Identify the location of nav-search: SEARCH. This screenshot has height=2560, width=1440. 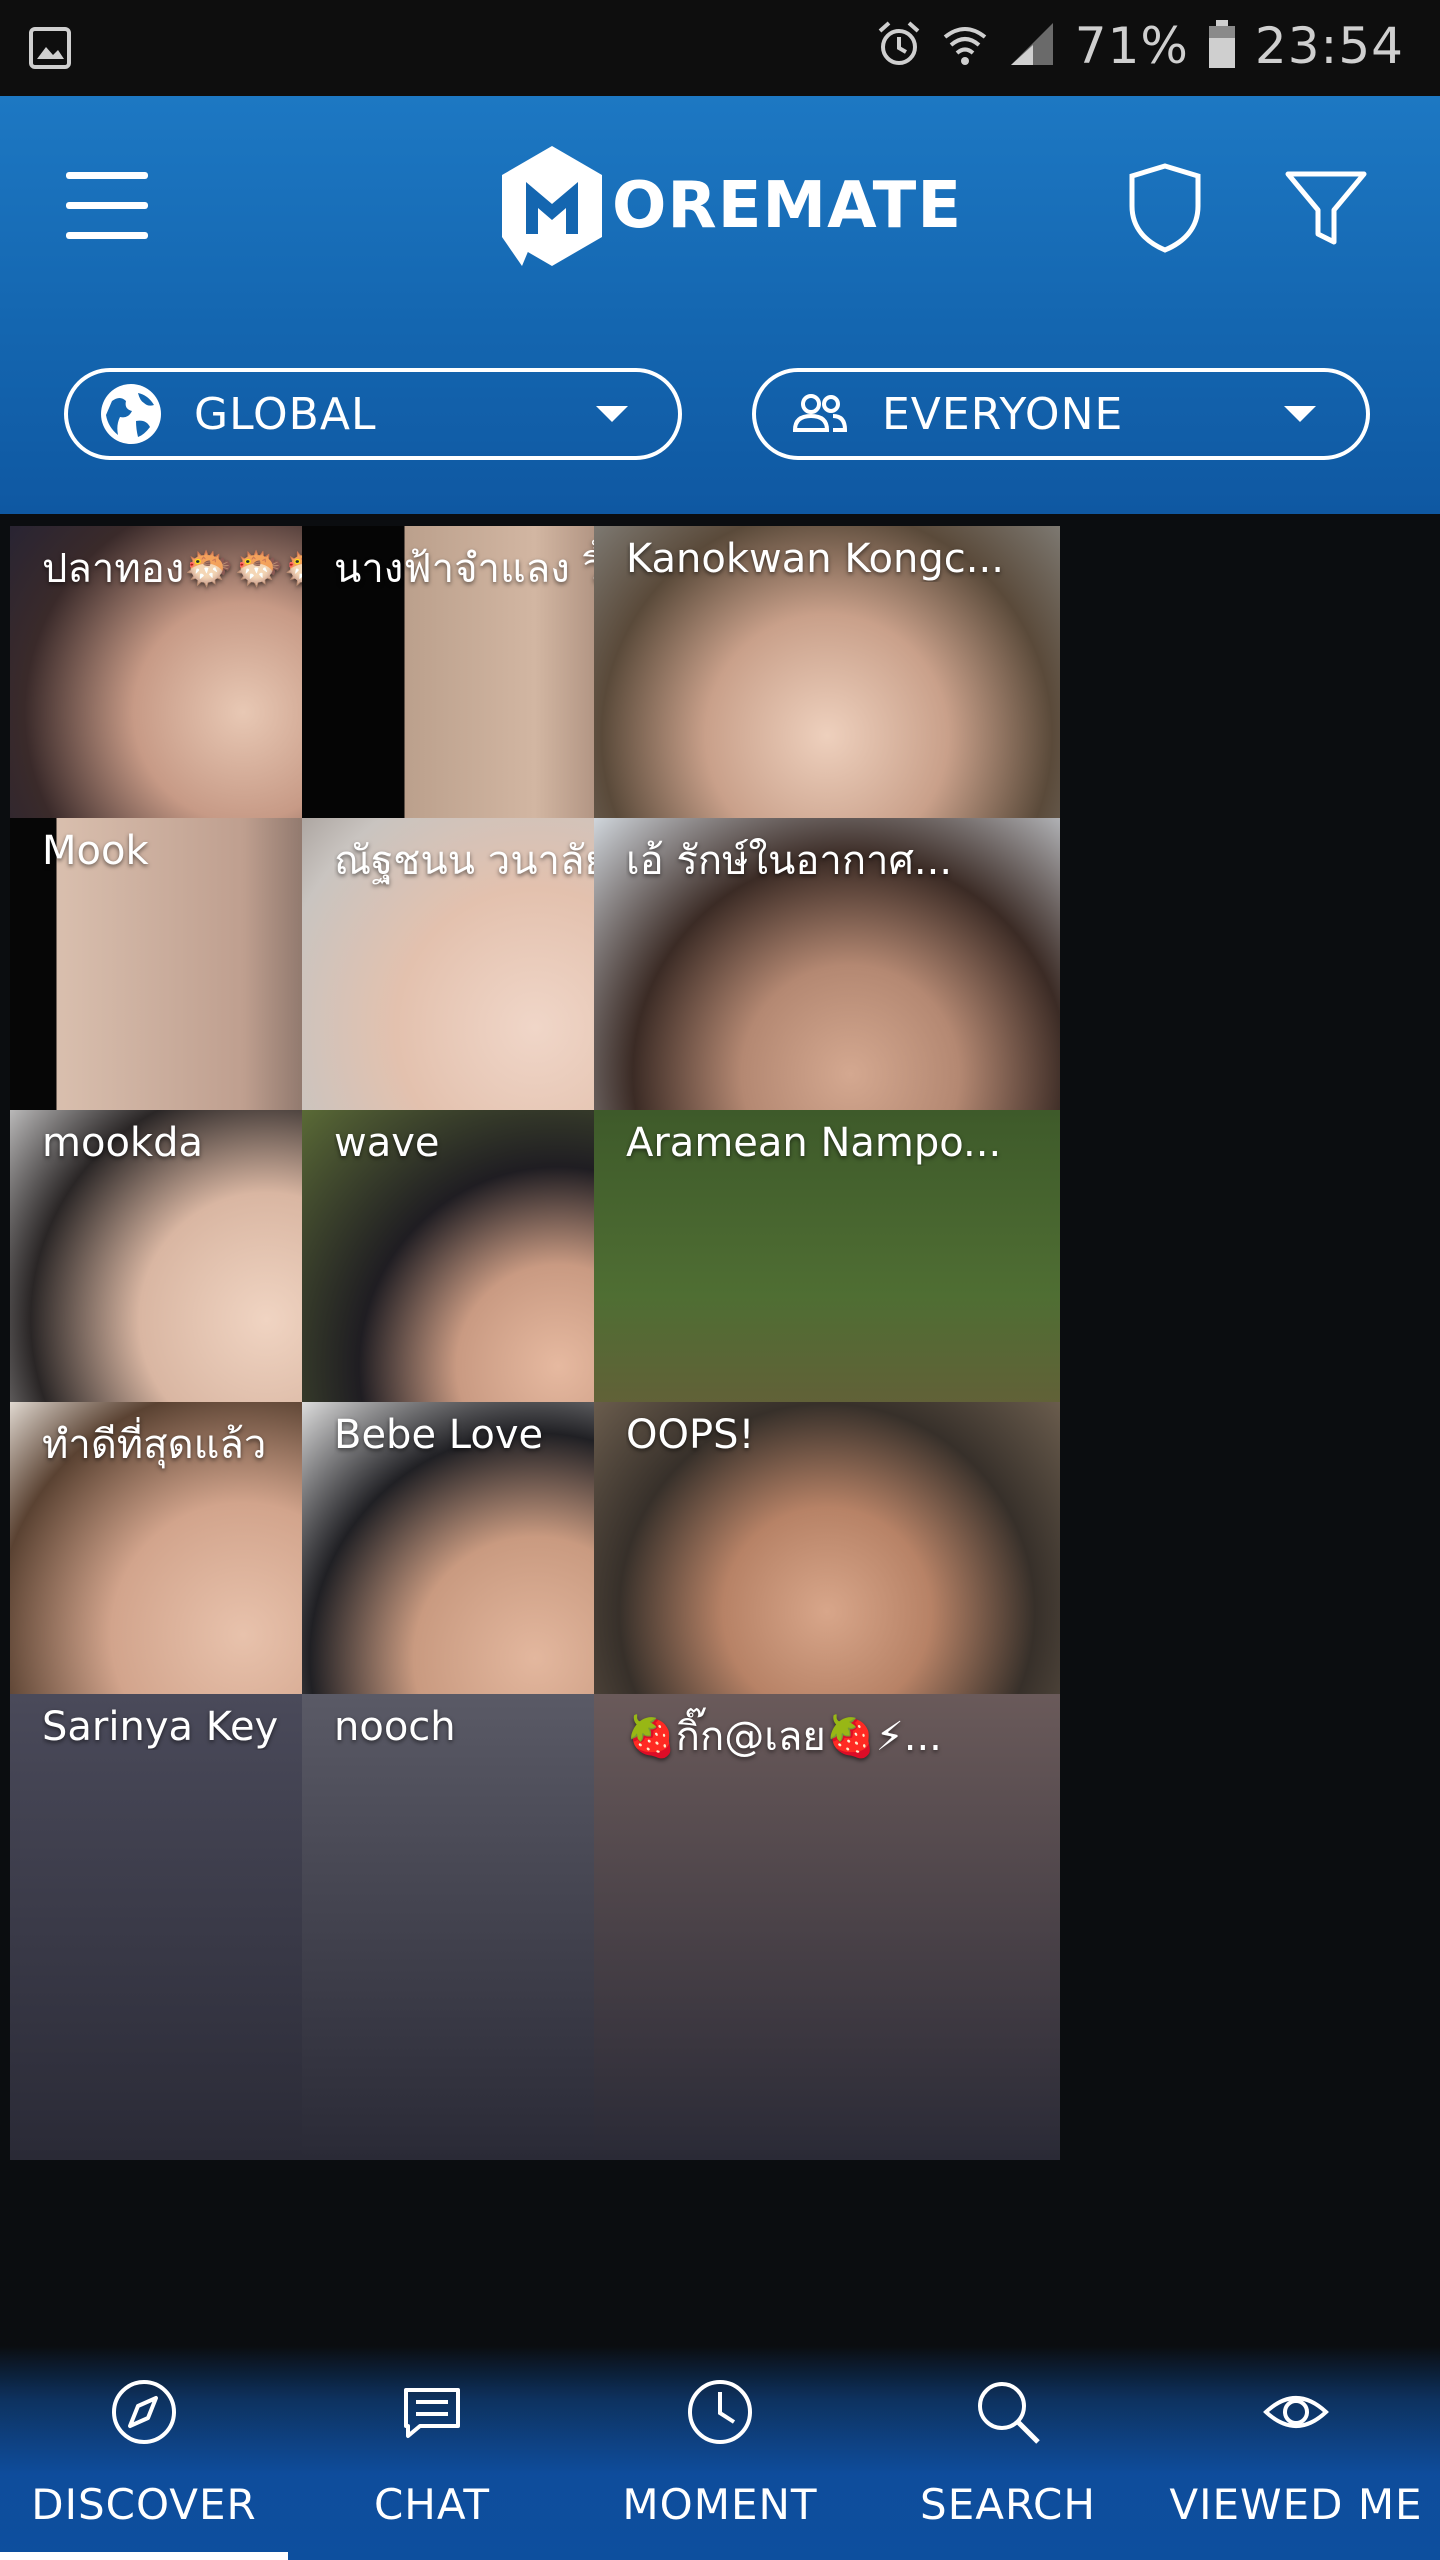
(1008, 2453).